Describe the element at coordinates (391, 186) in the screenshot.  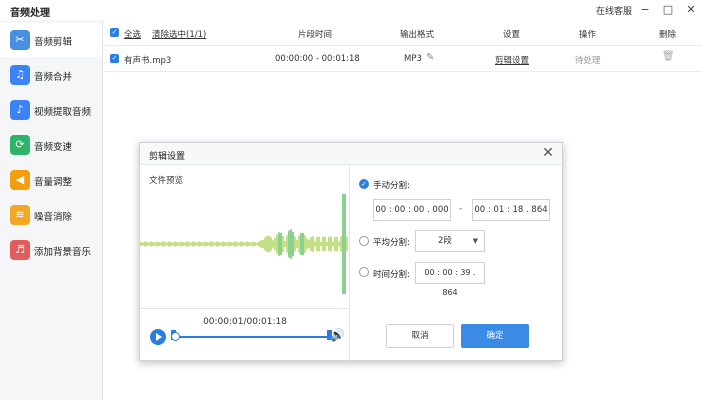
I see `manual-split-label: 手动分割:` at that location.